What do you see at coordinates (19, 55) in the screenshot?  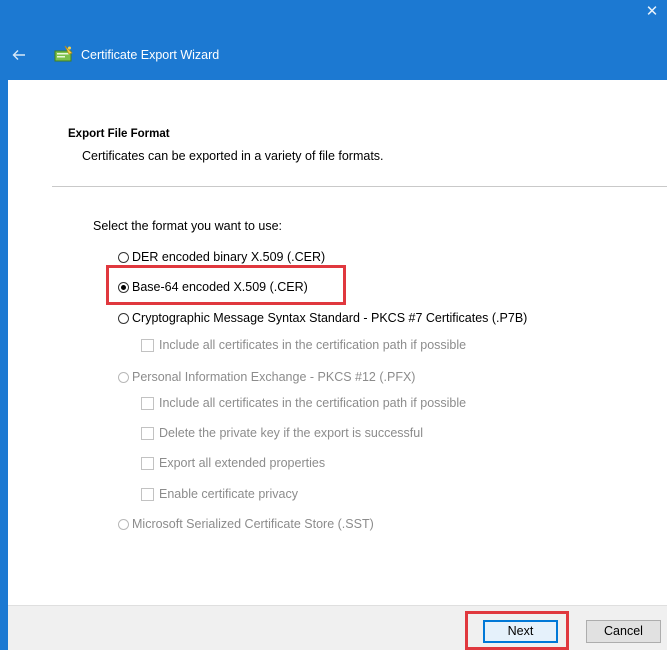 I see `back-arrow-icon` at bounding box center [19, 55].